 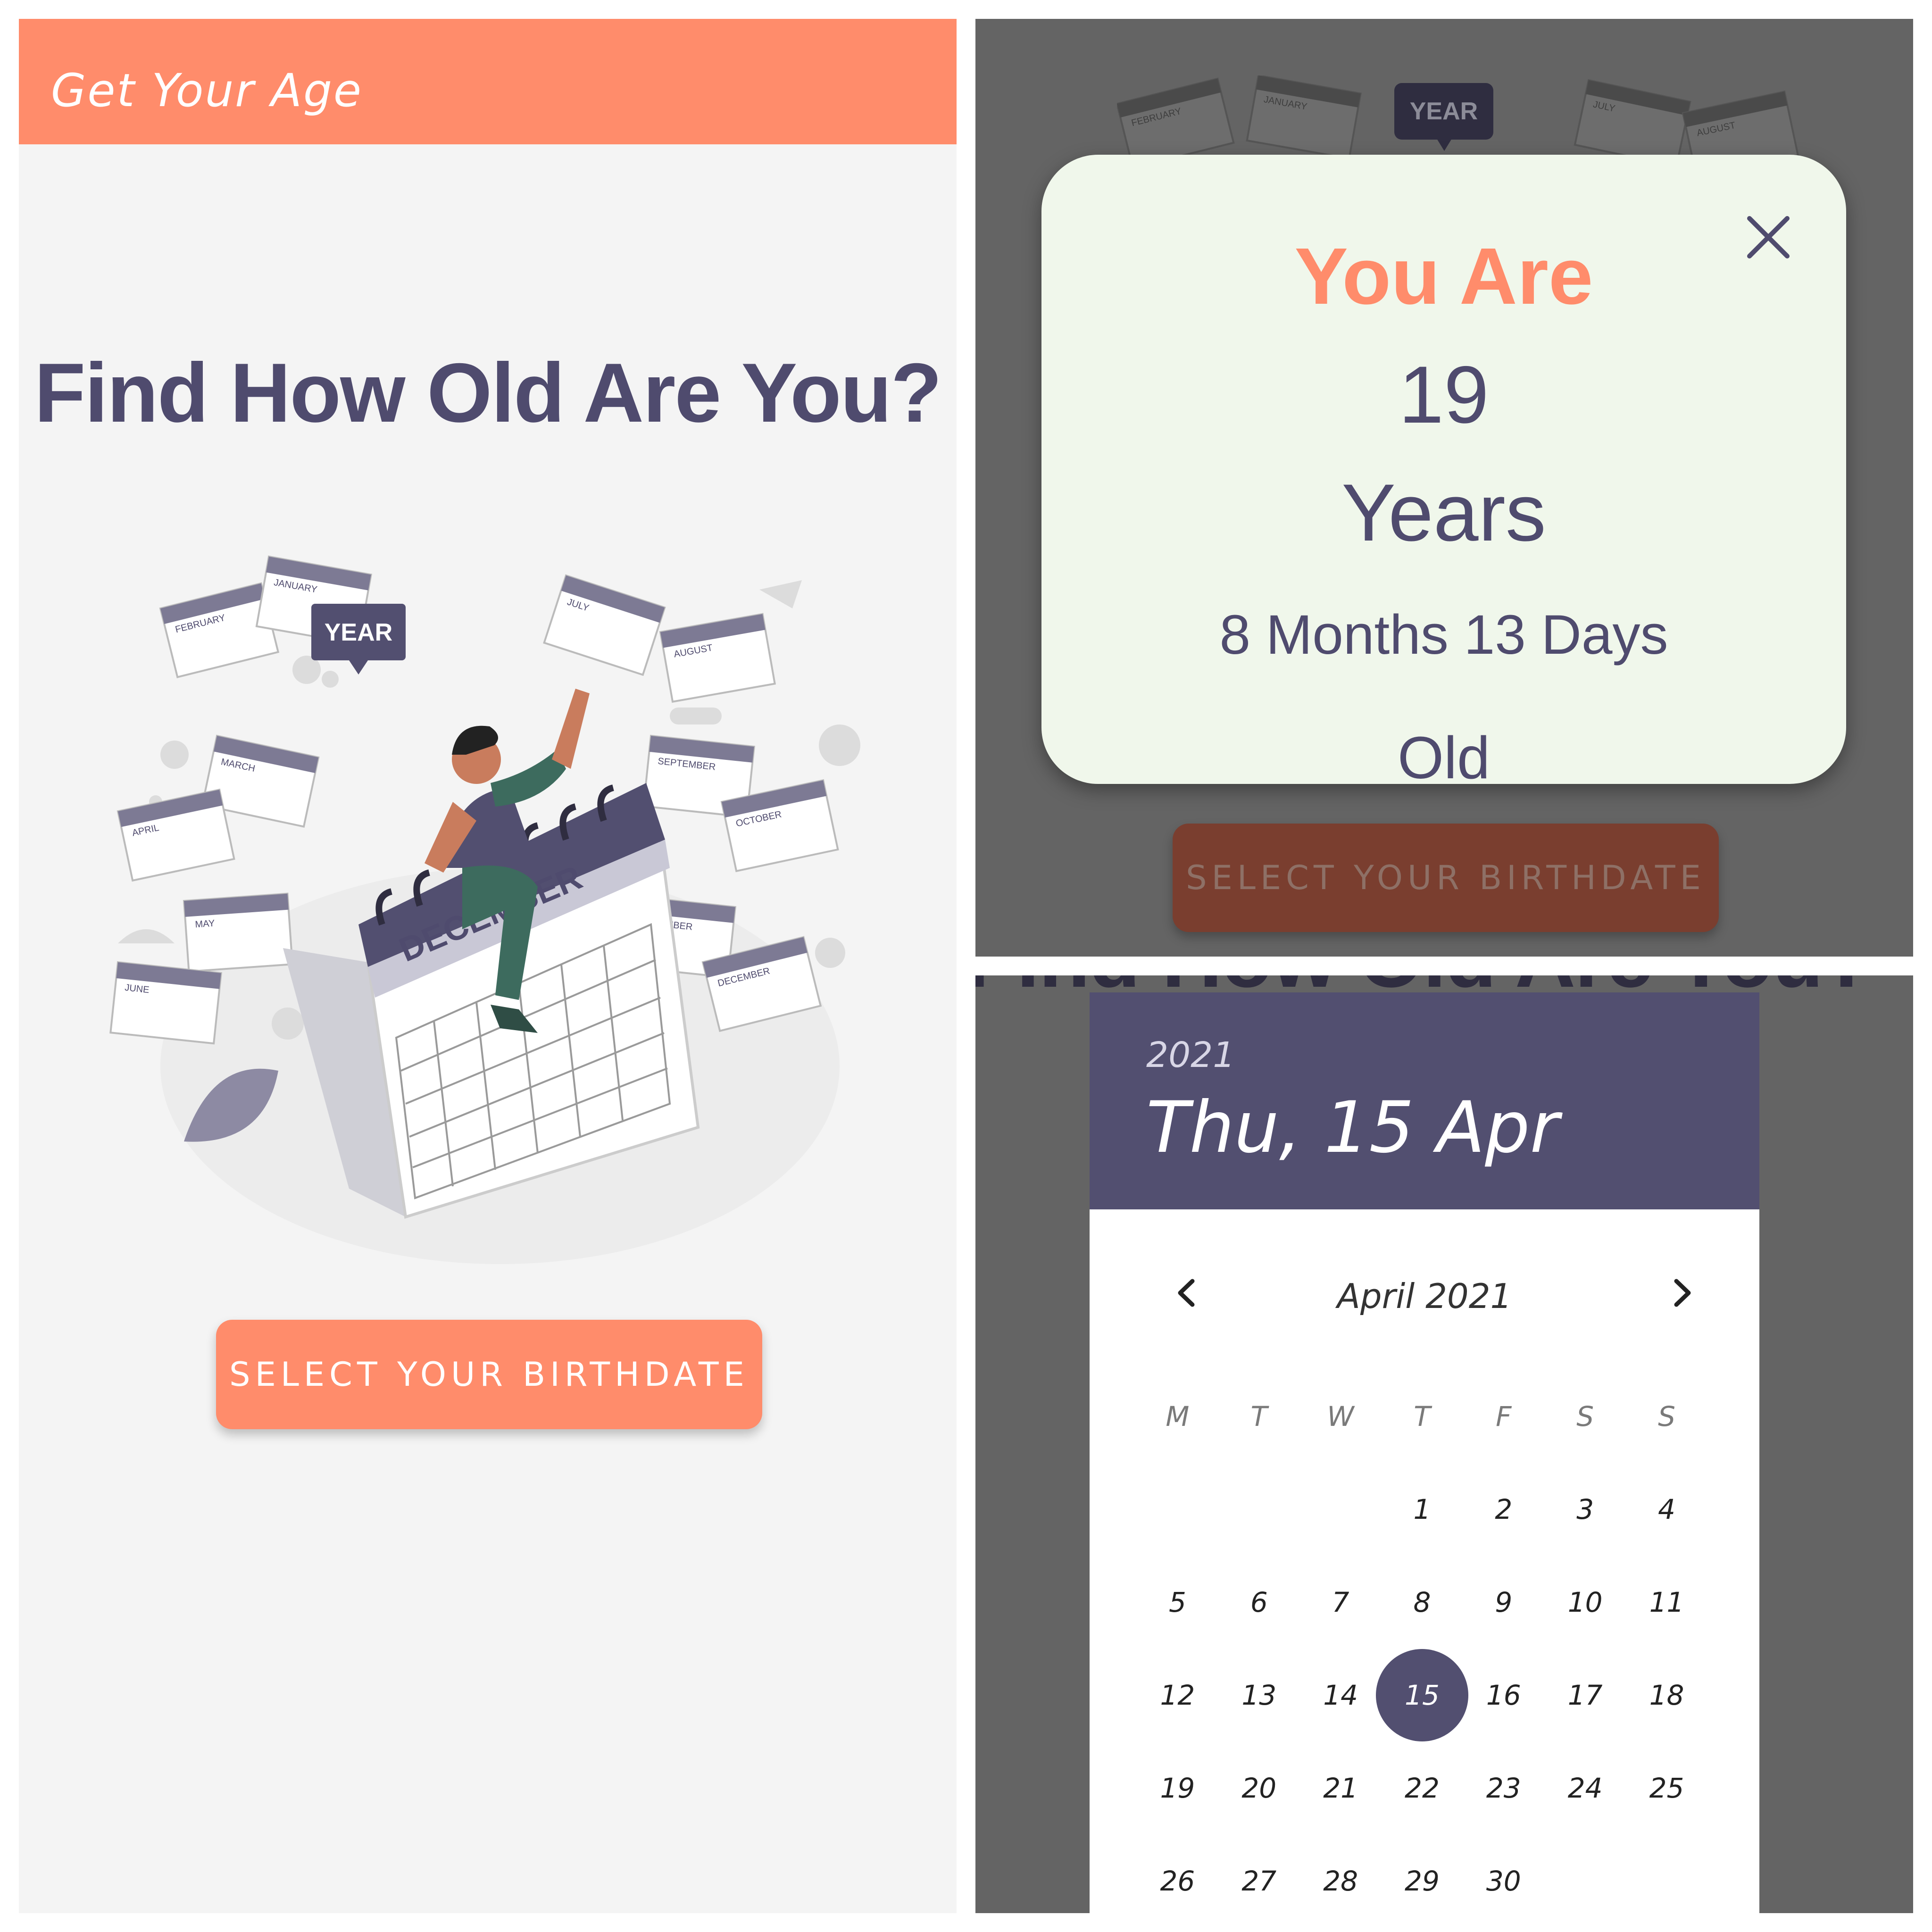 What do you see at coordinates (1353, 1128) in the screenshot?
I see `header-date: Thu, 15 Apr` at bounding box center [1353, 1128].